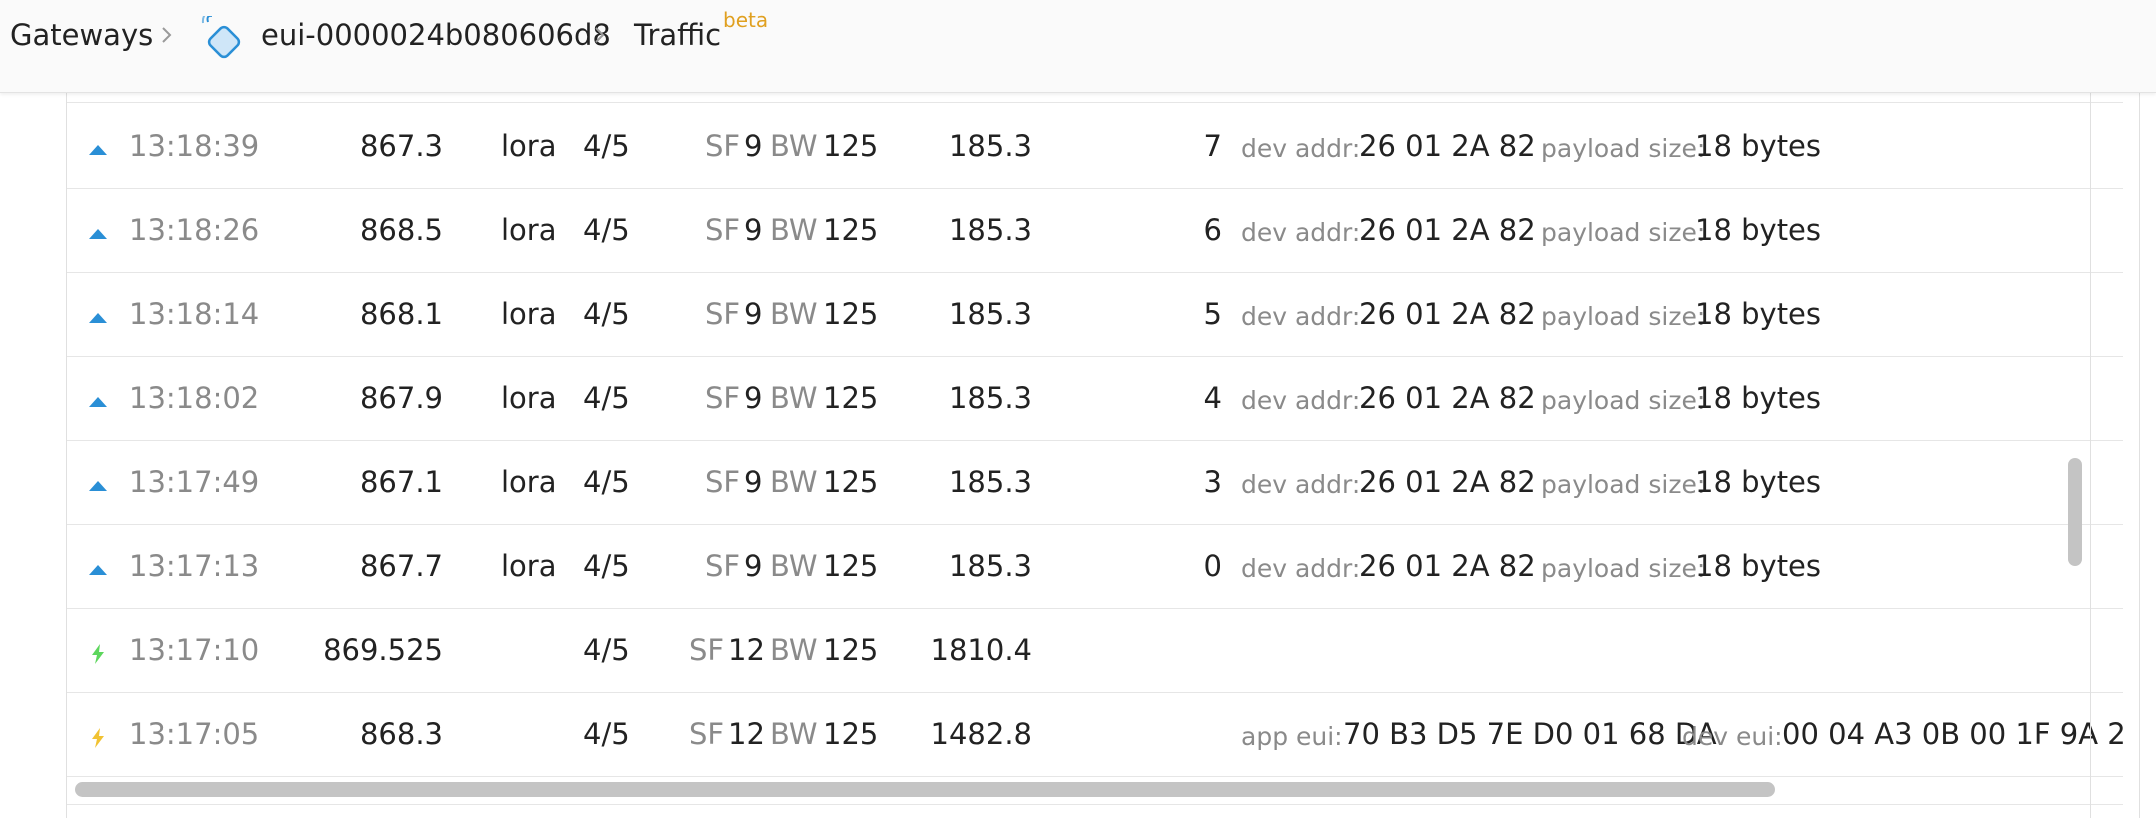 This screenshot has width=2156, height=818. I want to click on frame-counter-cell: 7, so click(1212, 146).